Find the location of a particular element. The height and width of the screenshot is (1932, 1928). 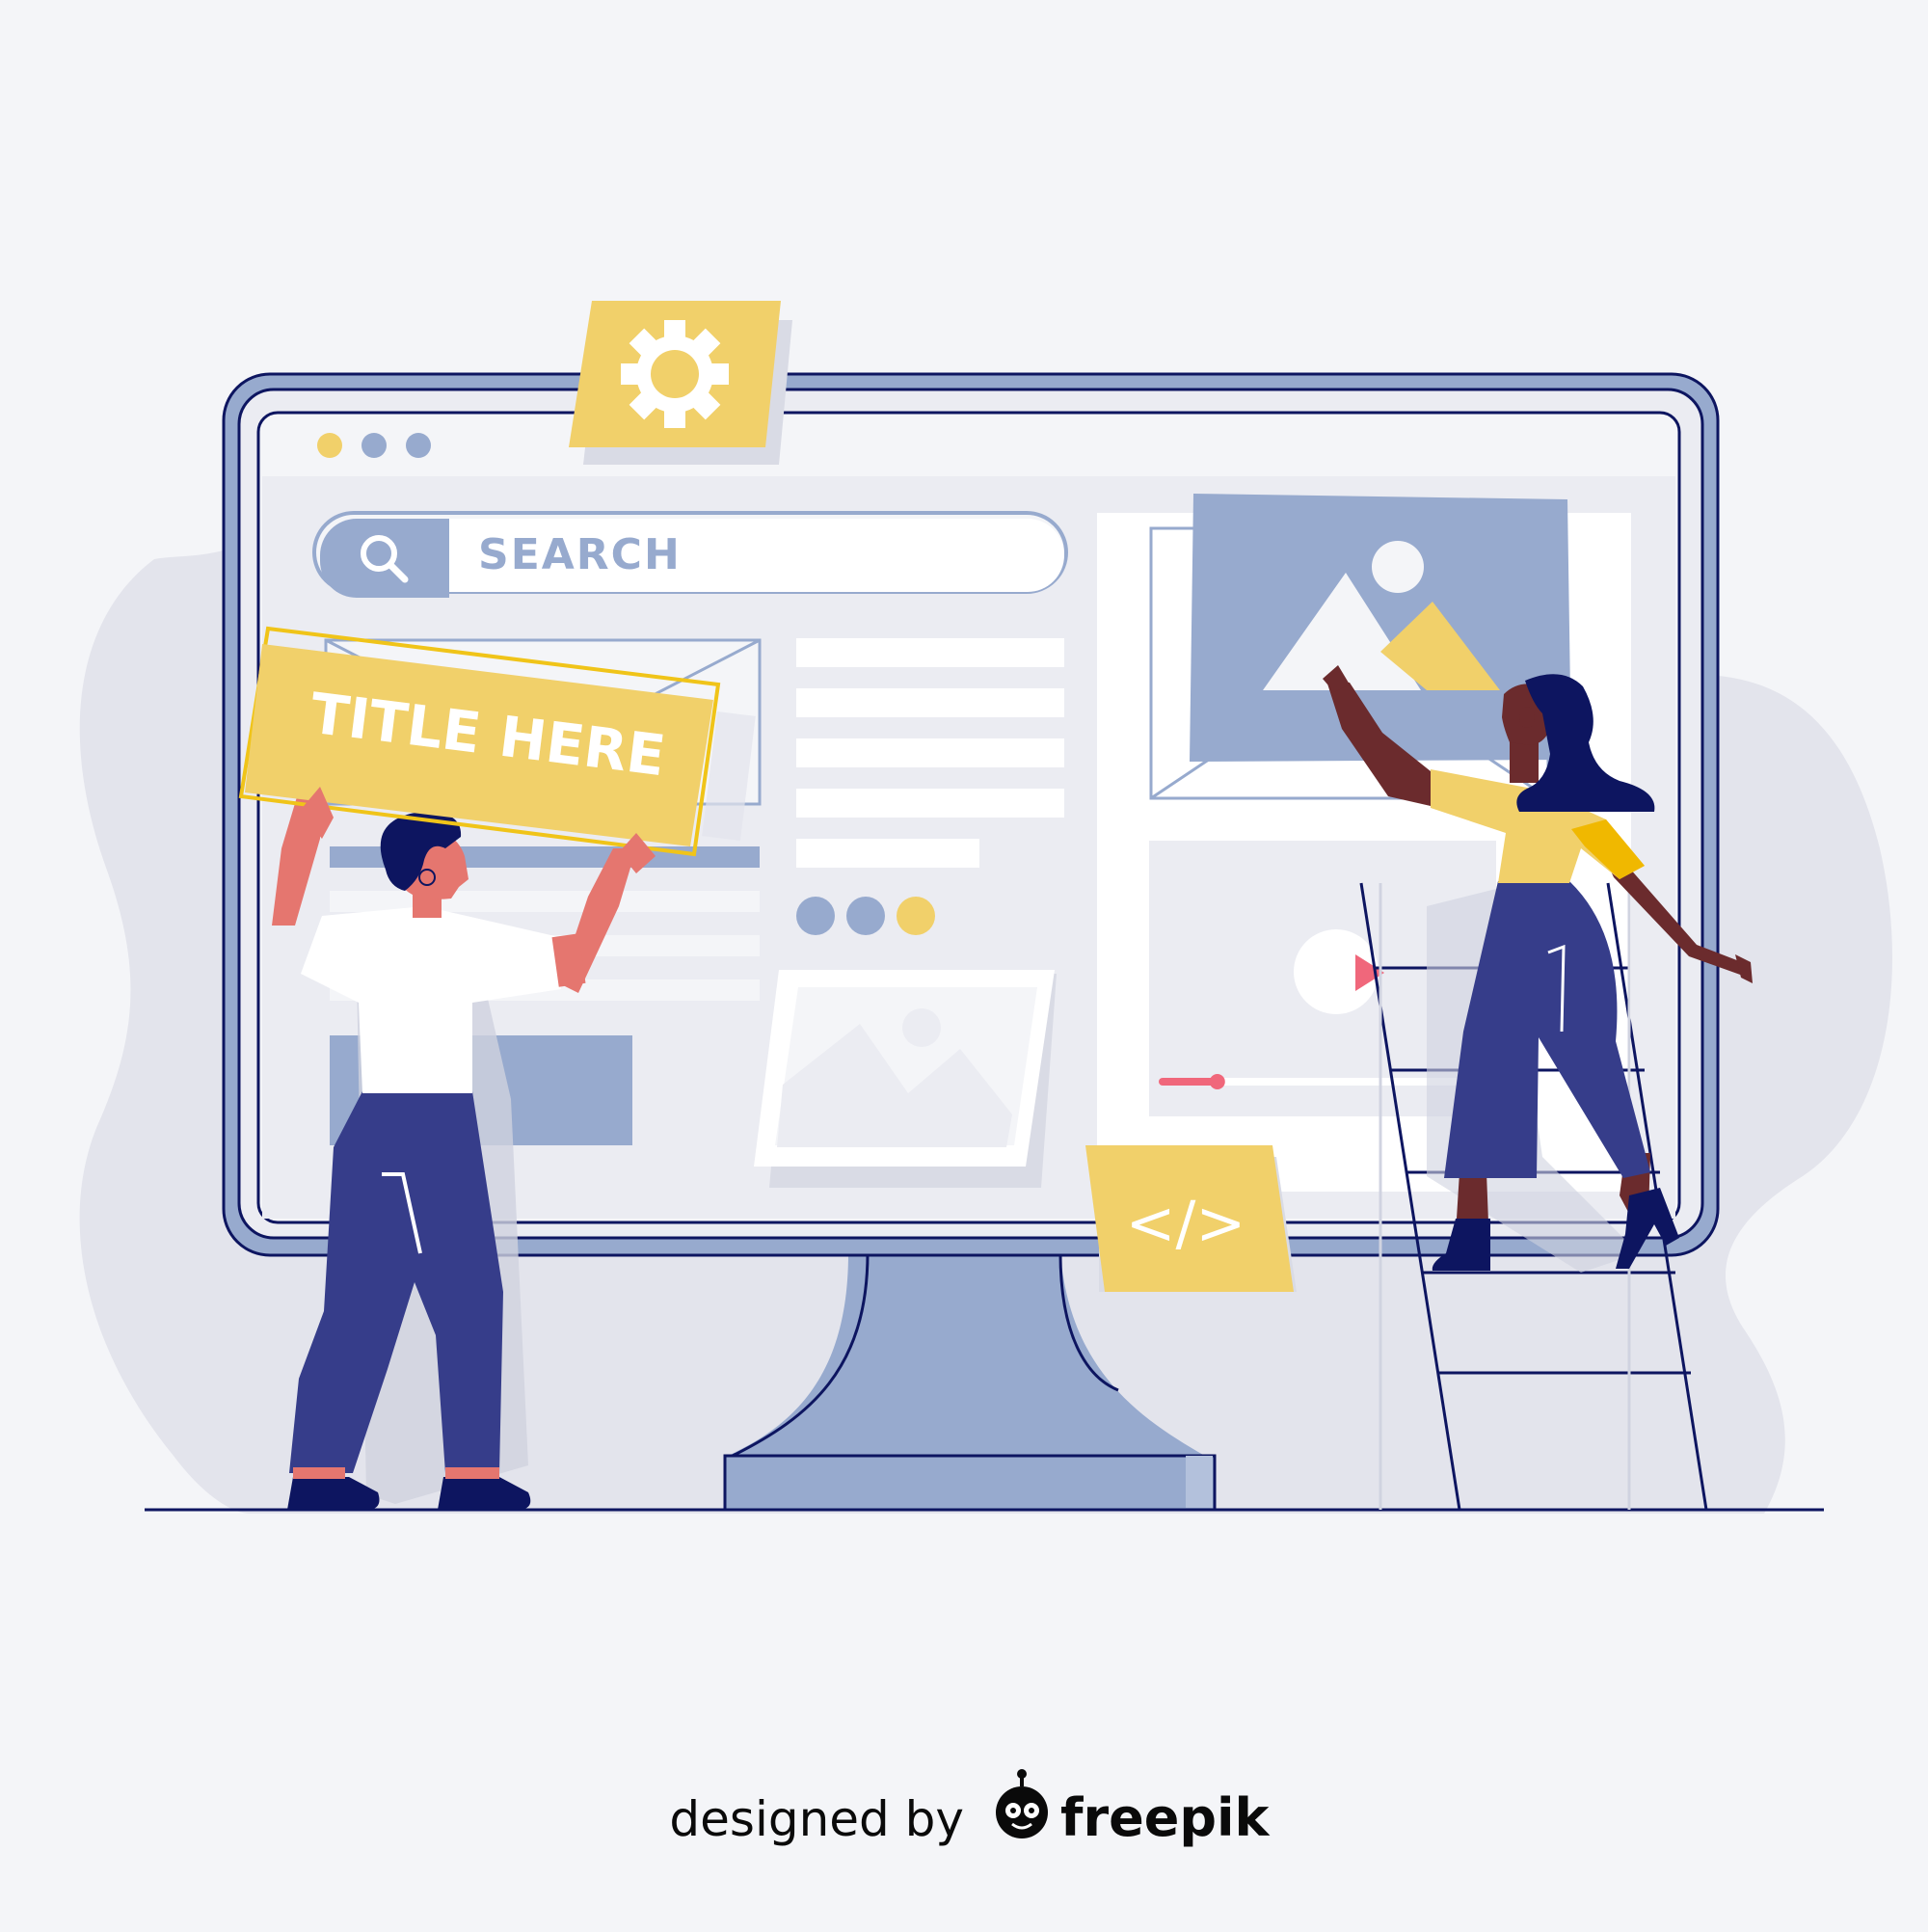

video-progress-thumb is located at coordinates (1217, 1081).